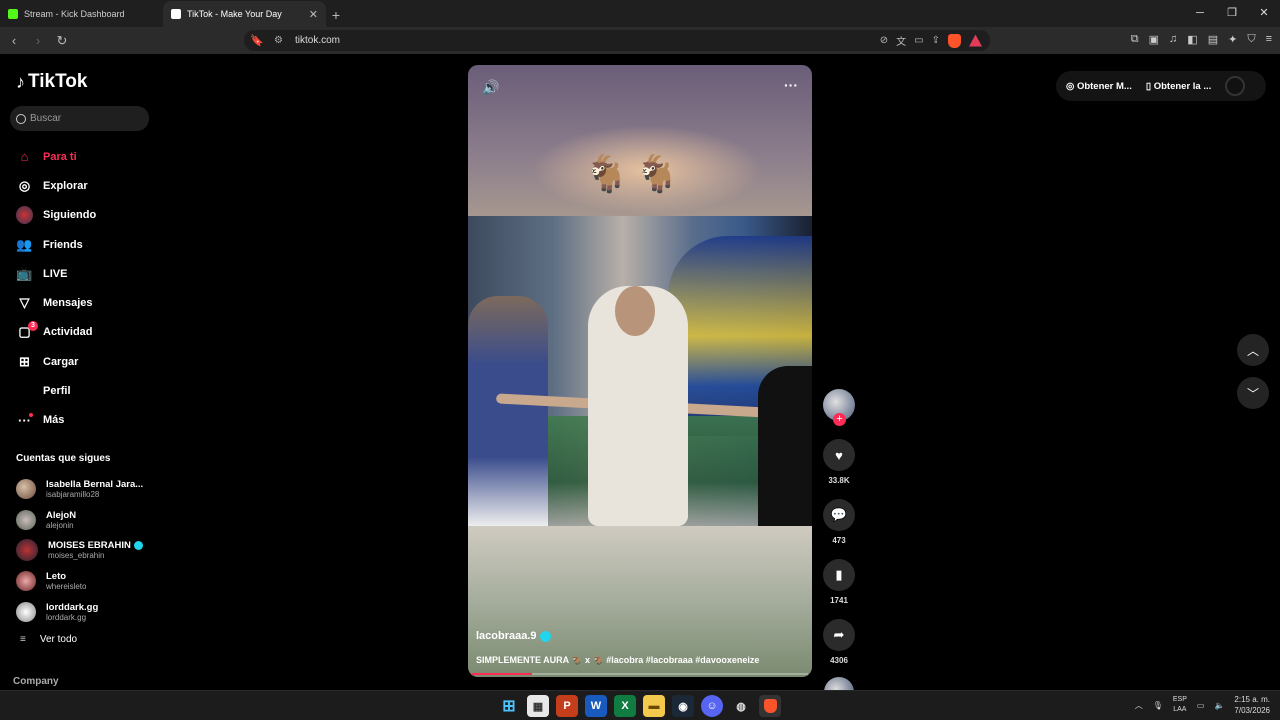  Describe the element at coordinates (24, 303) in the screenshot. I see `message-icon: ▽` at that location.